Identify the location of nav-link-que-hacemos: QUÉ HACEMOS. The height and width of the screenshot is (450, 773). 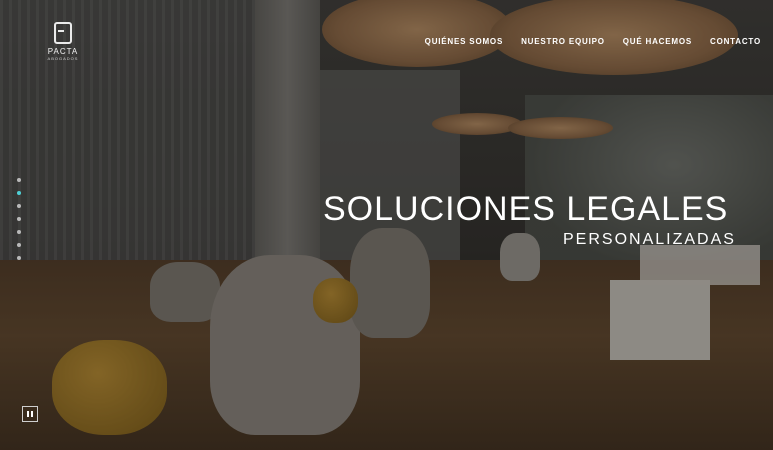
(657, 41).